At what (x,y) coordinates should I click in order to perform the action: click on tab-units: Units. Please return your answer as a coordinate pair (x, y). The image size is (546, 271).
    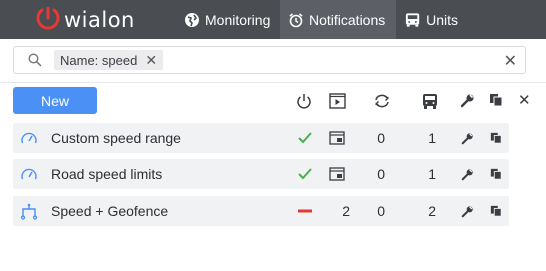
    Looking at the image, I should click on (431, 19).